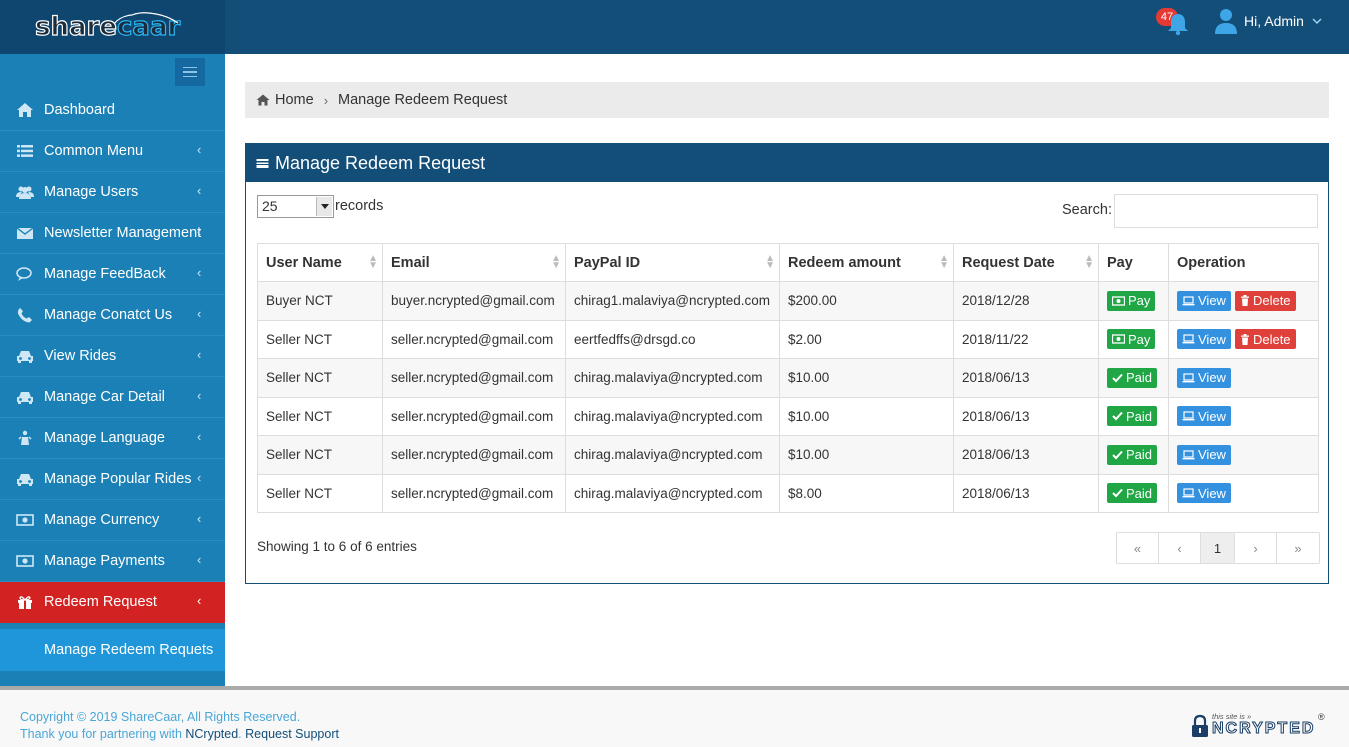 The height and width of the screenshot is (747, 1349). I want to click on sidebar-item-view-rides: View Rides ‹, so click(112, 356).